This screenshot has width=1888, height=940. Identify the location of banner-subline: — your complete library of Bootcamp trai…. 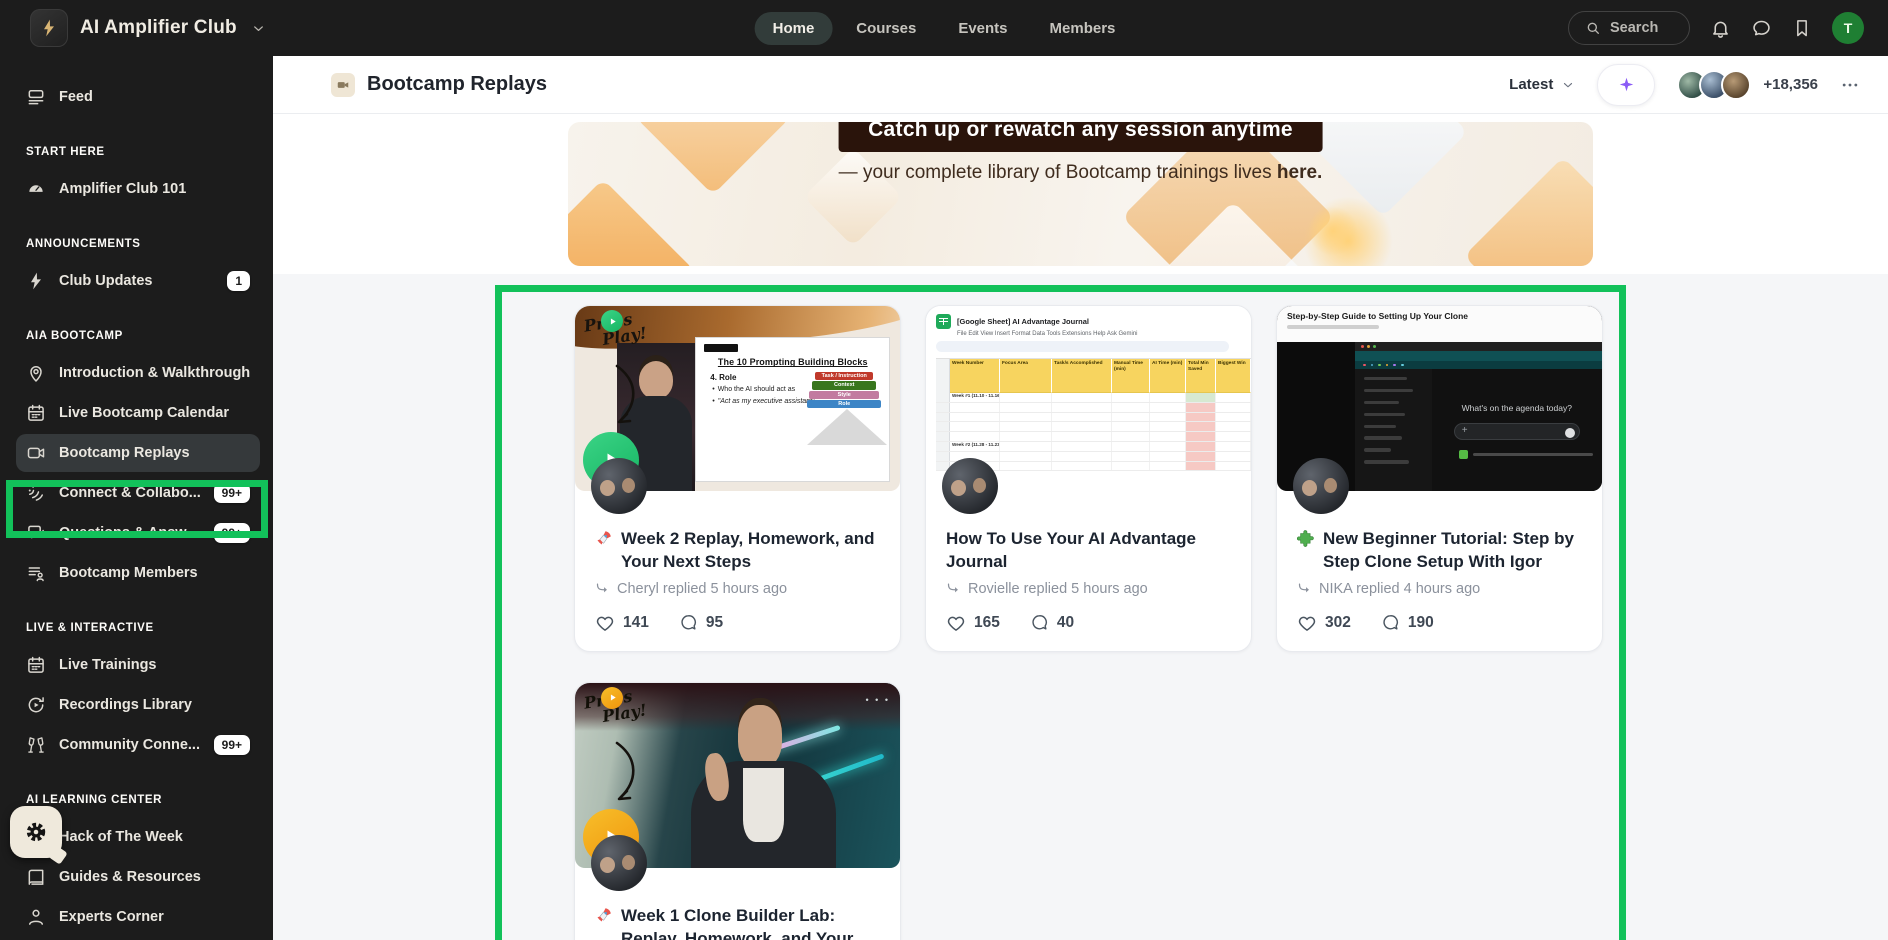
(1081, 173).